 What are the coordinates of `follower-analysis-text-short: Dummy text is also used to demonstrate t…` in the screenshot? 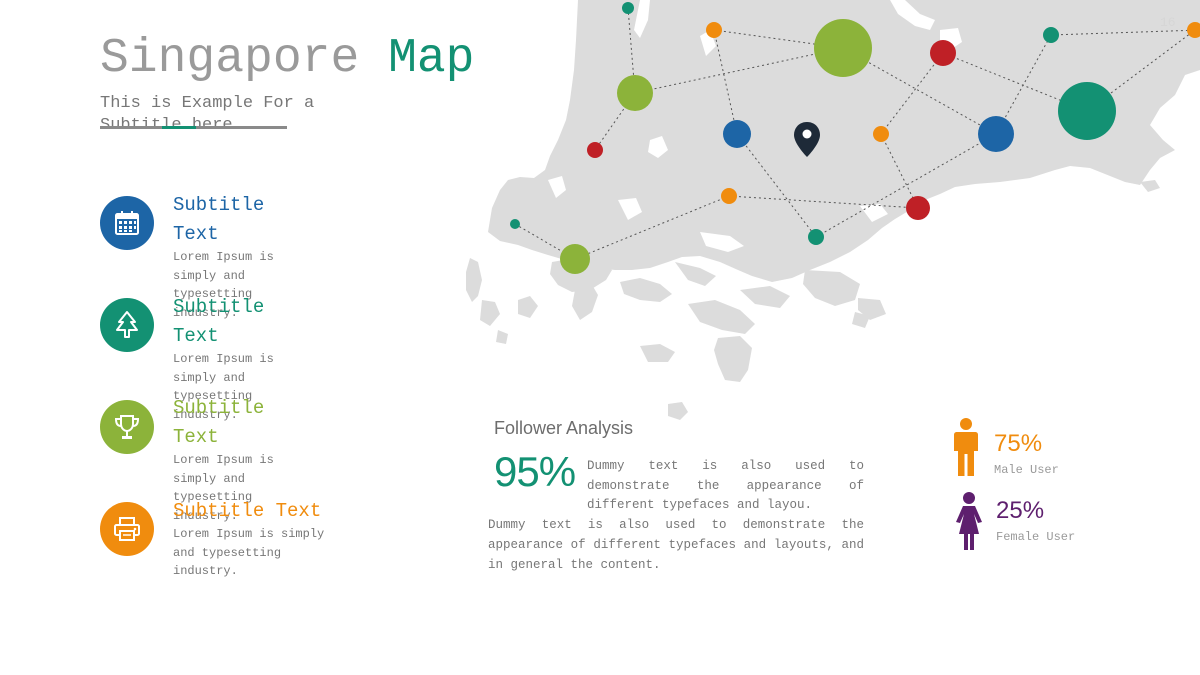 It's located at (725, 485).